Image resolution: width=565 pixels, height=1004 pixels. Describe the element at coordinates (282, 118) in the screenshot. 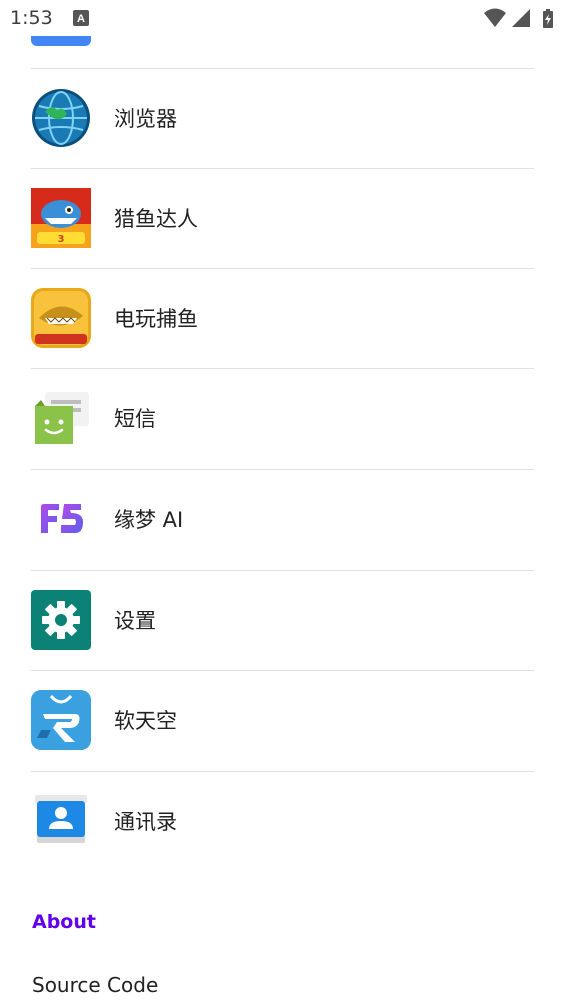

I see `app-item-browser: 浏览器` at that location.